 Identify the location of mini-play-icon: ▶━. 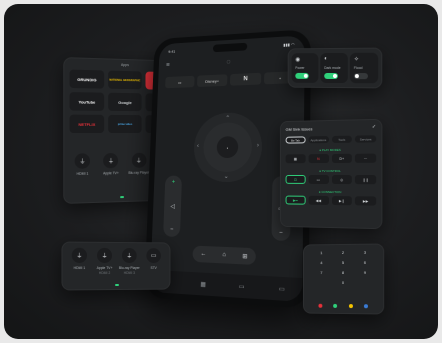
(295, 200).